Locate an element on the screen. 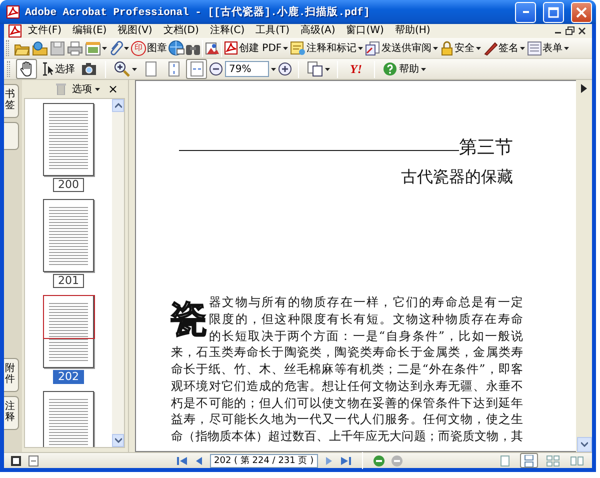 This screenshot has width=600, height=478. rotate-pages-button is located at coordinates (318, 69).